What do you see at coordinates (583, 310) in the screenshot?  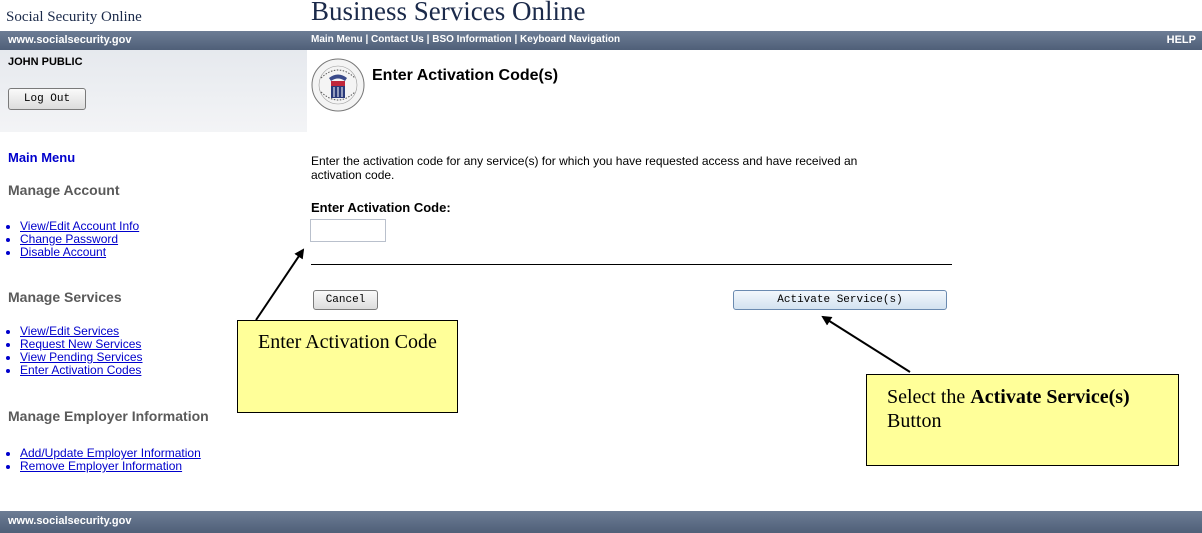 I see `annotation-arrows` at bounding box center [583, 310].